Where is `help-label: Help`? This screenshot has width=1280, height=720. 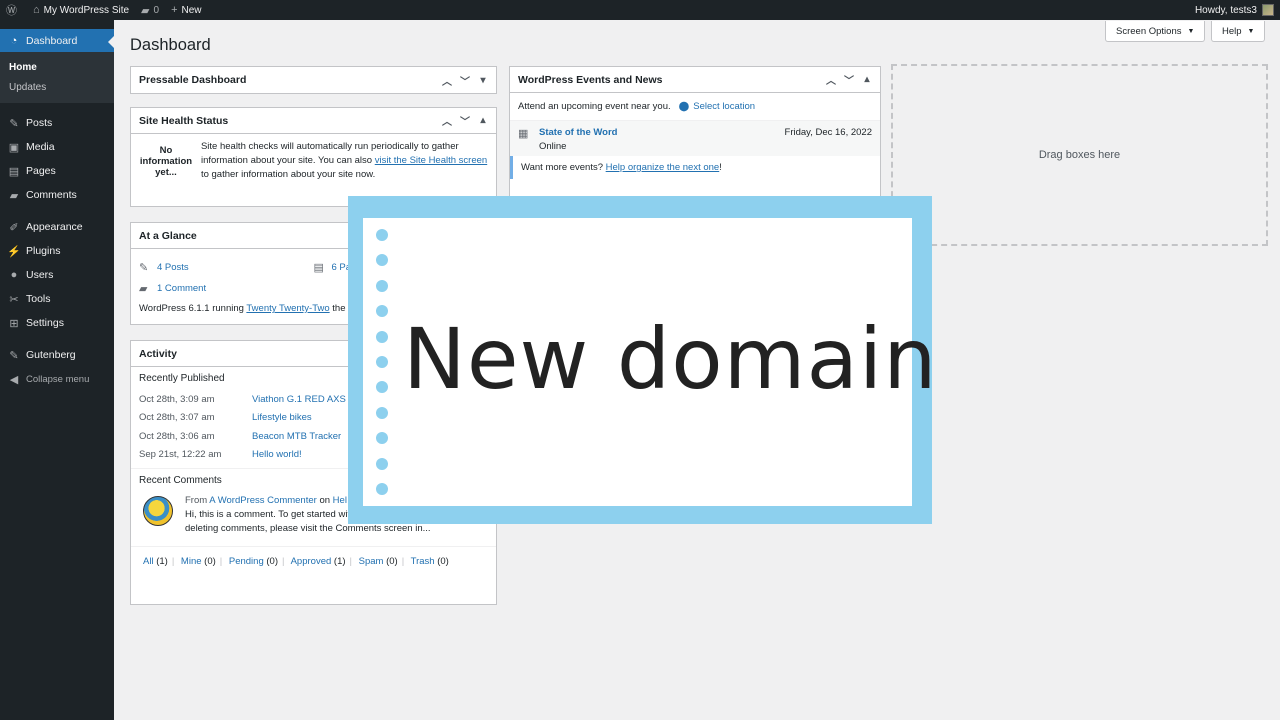
help-label: Help is located at coordinates (1232, 31).